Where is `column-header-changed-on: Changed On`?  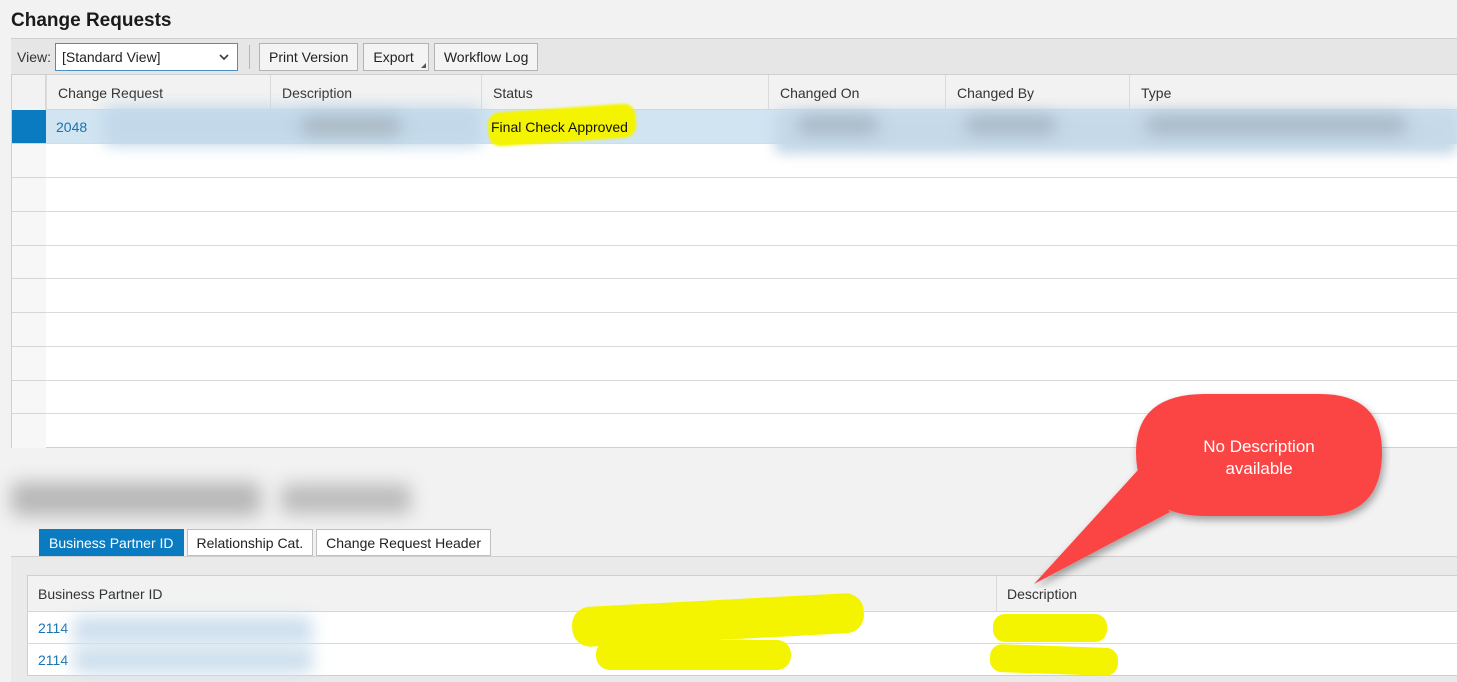 column-header-changed-on: Changed On is located at coordinates (856, 92).